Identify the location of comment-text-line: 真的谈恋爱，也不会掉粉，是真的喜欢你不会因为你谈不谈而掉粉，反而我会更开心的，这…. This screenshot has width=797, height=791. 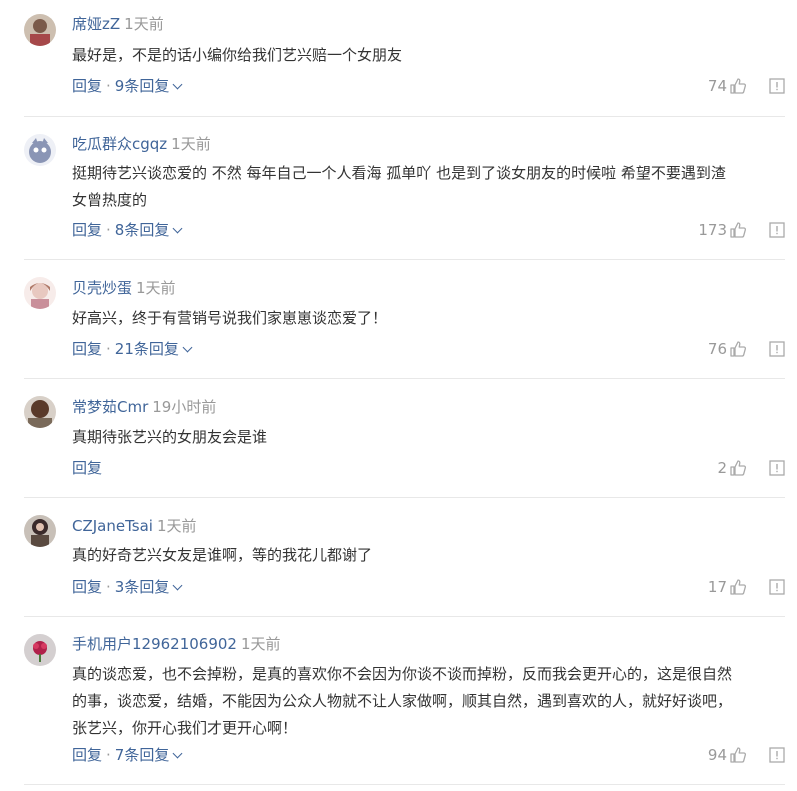
(402, 674).